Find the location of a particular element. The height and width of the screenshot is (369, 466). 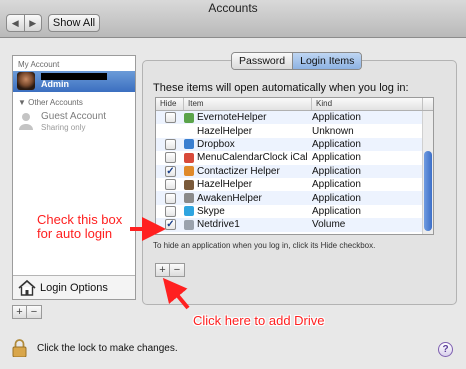

table-header: Hide Item Kind is located at coordinates (294, 104).